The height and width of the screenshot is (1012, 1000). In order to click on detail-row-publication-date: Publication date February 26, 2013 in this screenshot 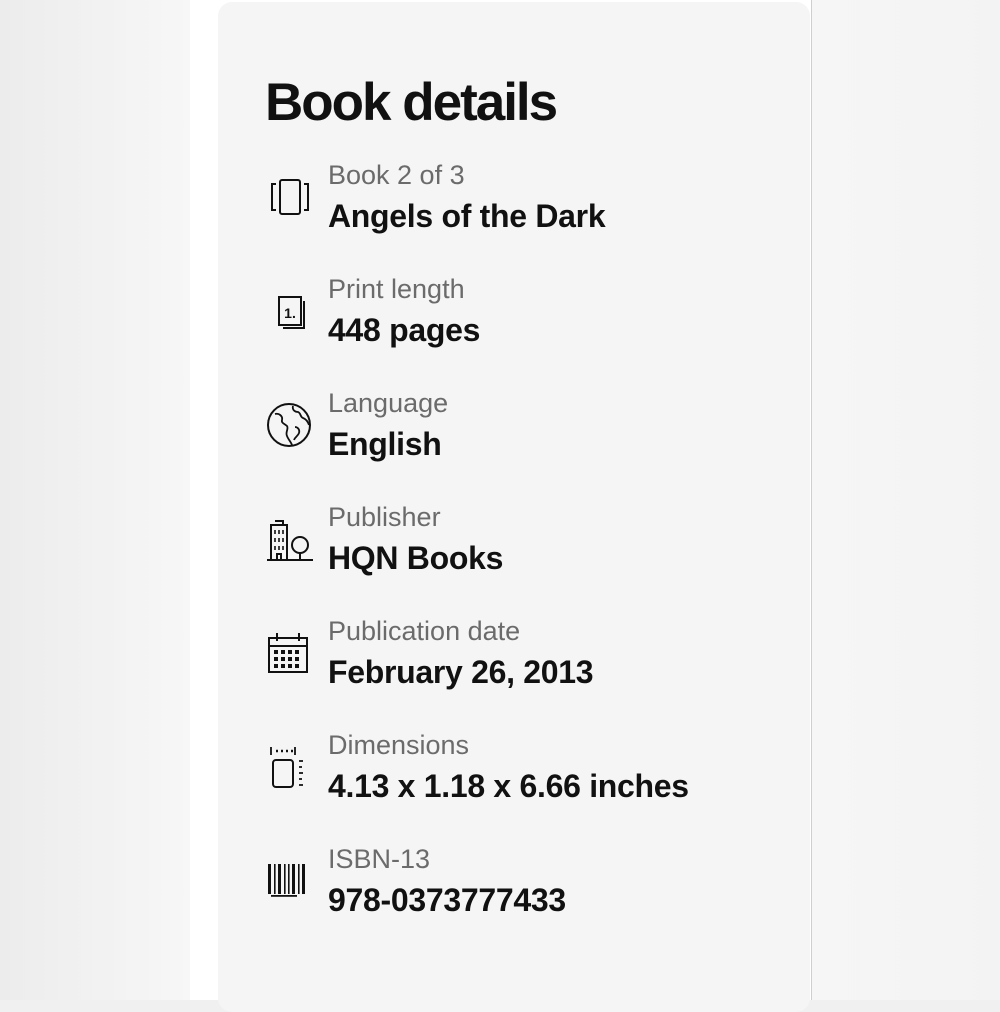, I will do `click(525, 656)`.